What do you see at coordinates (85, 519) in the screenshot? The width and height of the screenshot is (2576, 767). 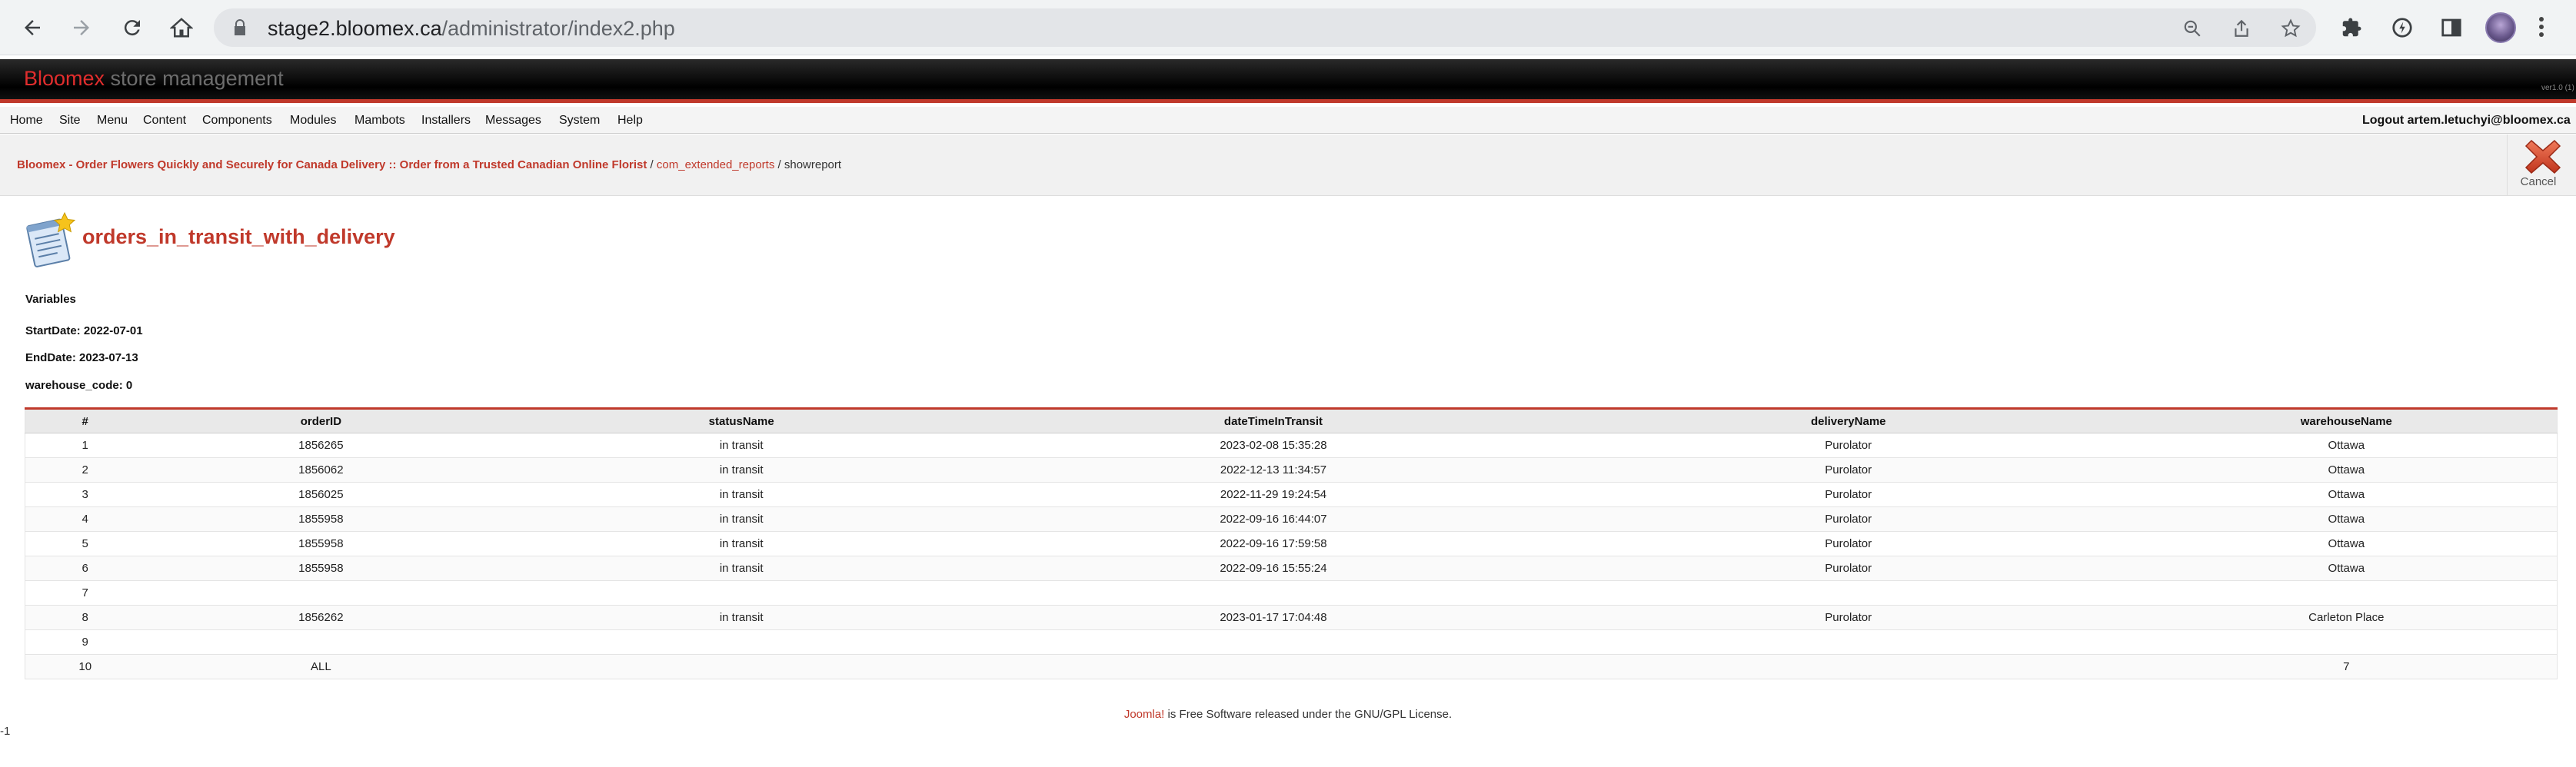 I see `cell-index: 4` at bounding box center [85, 519].